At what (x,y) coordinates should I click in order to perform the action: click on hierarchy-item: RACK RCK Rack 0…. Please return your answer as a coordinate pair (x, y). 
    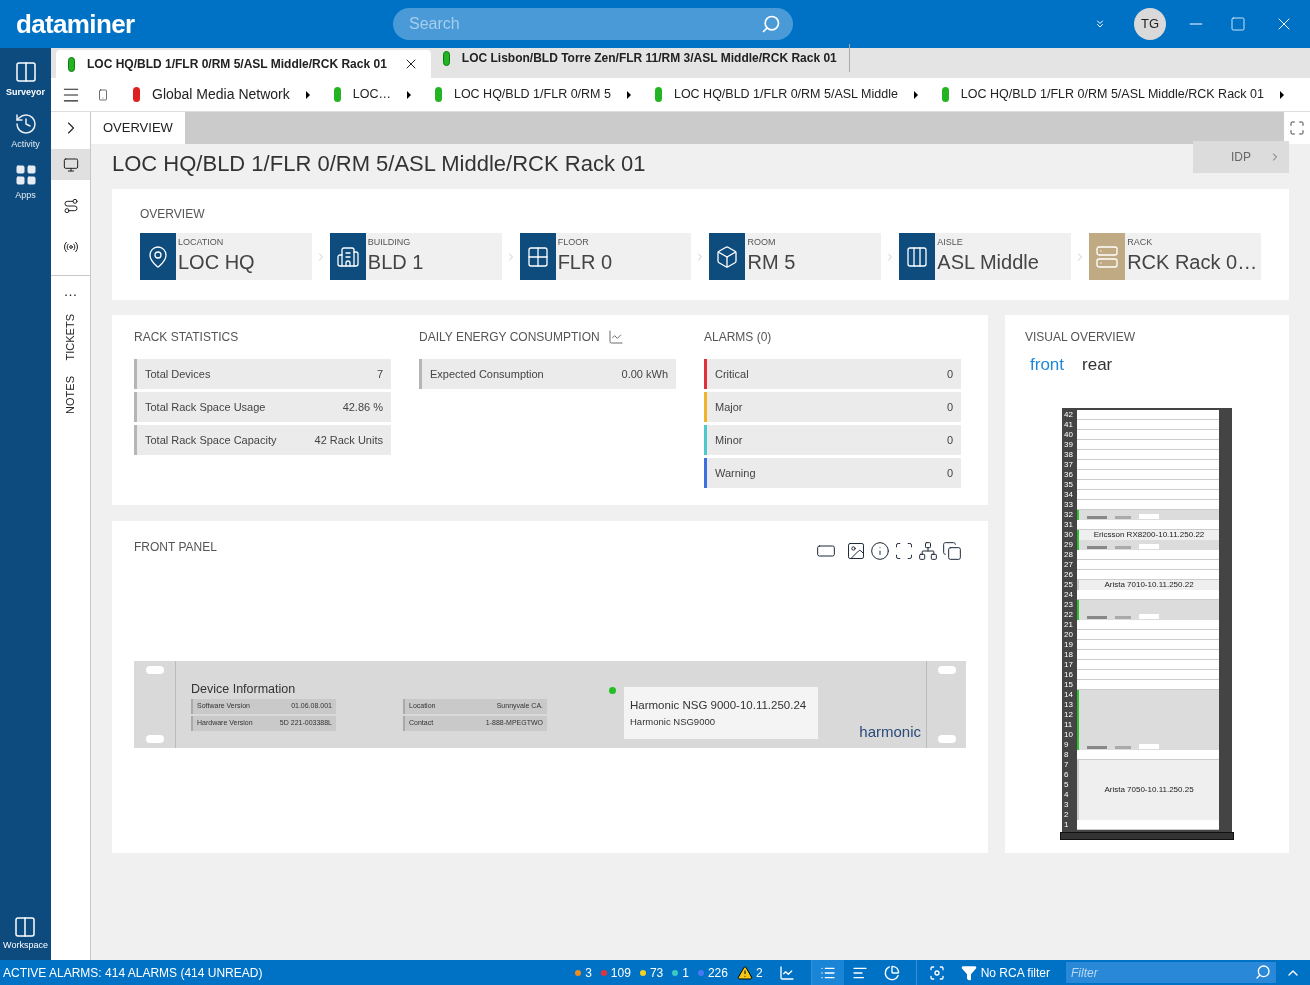
    Looking at the image, I should click on (1175, 256).